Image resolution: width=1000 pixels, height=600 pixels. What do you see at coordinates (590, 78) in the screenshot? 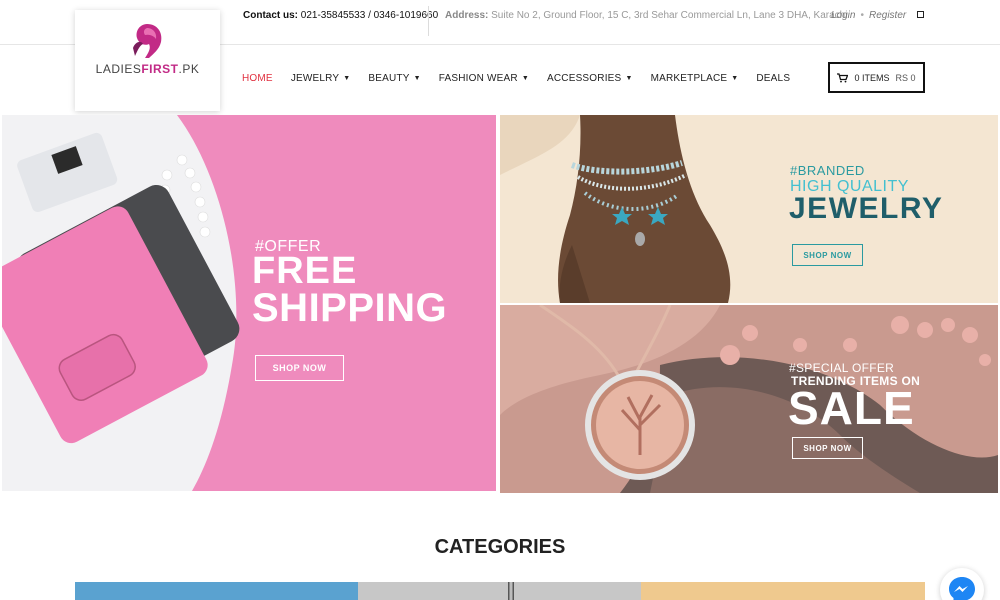
I see `nav-accessories: ACCESSORIES ▼` at bounding box center [590, 78].